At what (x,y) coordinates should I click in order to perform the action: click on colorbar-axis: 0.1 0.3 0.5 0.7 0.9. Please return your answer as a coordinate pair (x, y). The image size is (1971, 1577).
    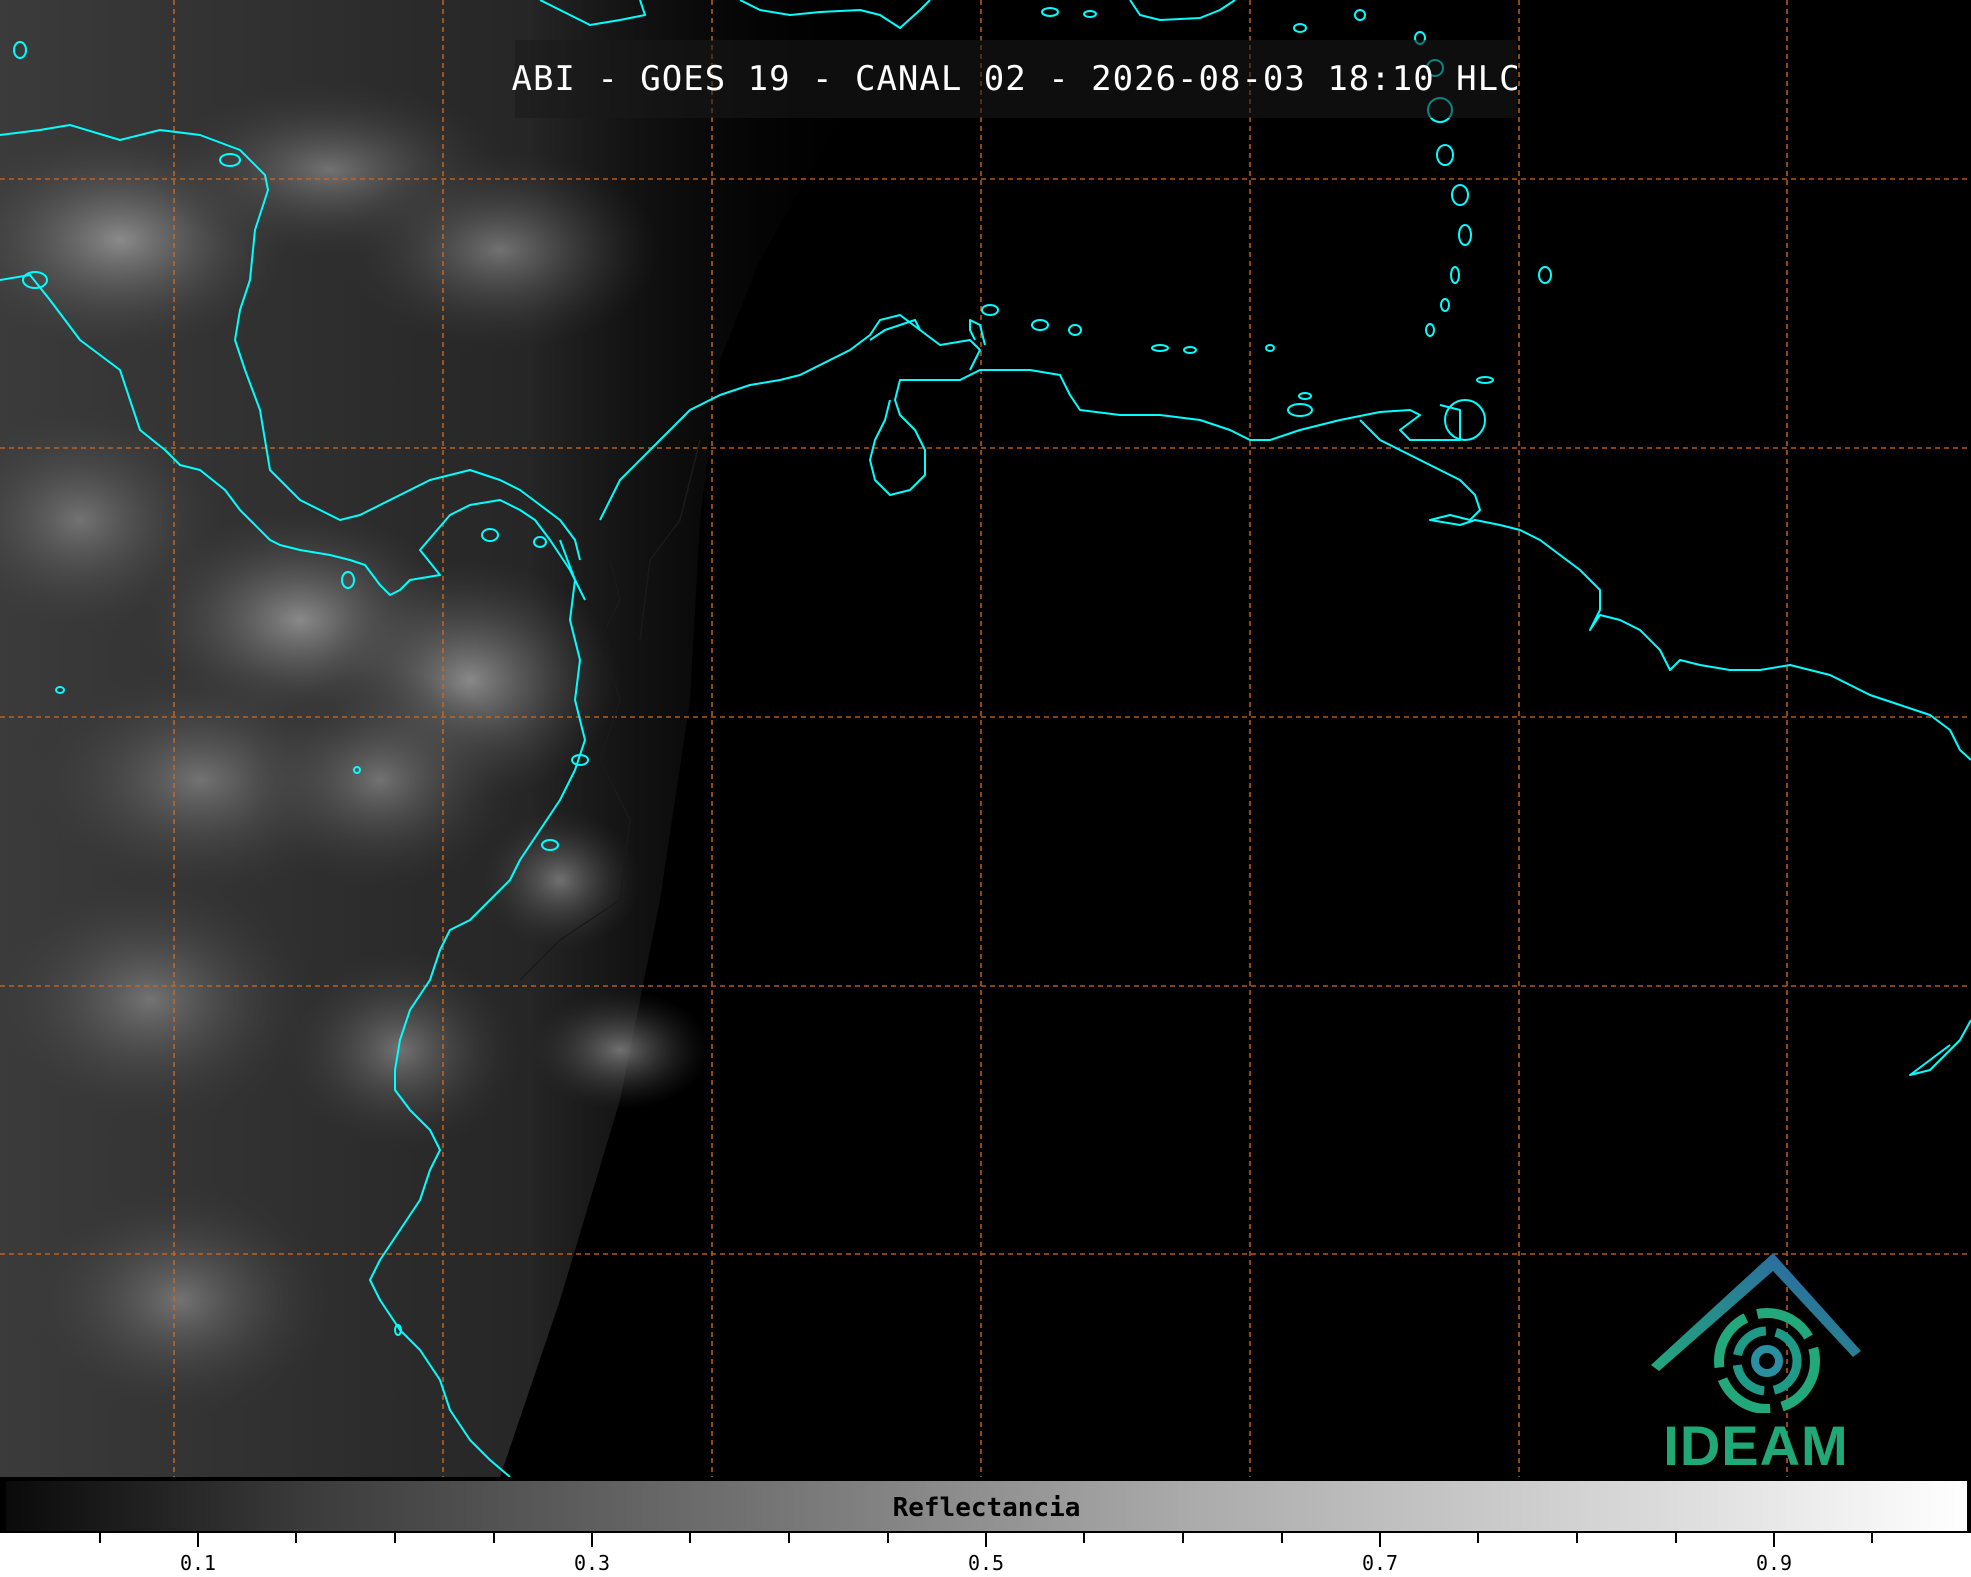
    Looking at the image, I should click on (985, 1555).